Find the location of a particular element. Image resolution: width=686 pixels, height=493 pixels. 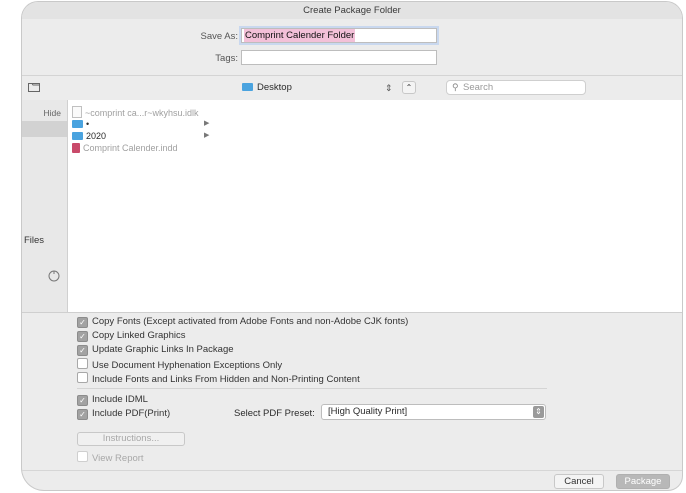

save-as-field: Comprint Calender Folder is located at coordinates (339, 35).